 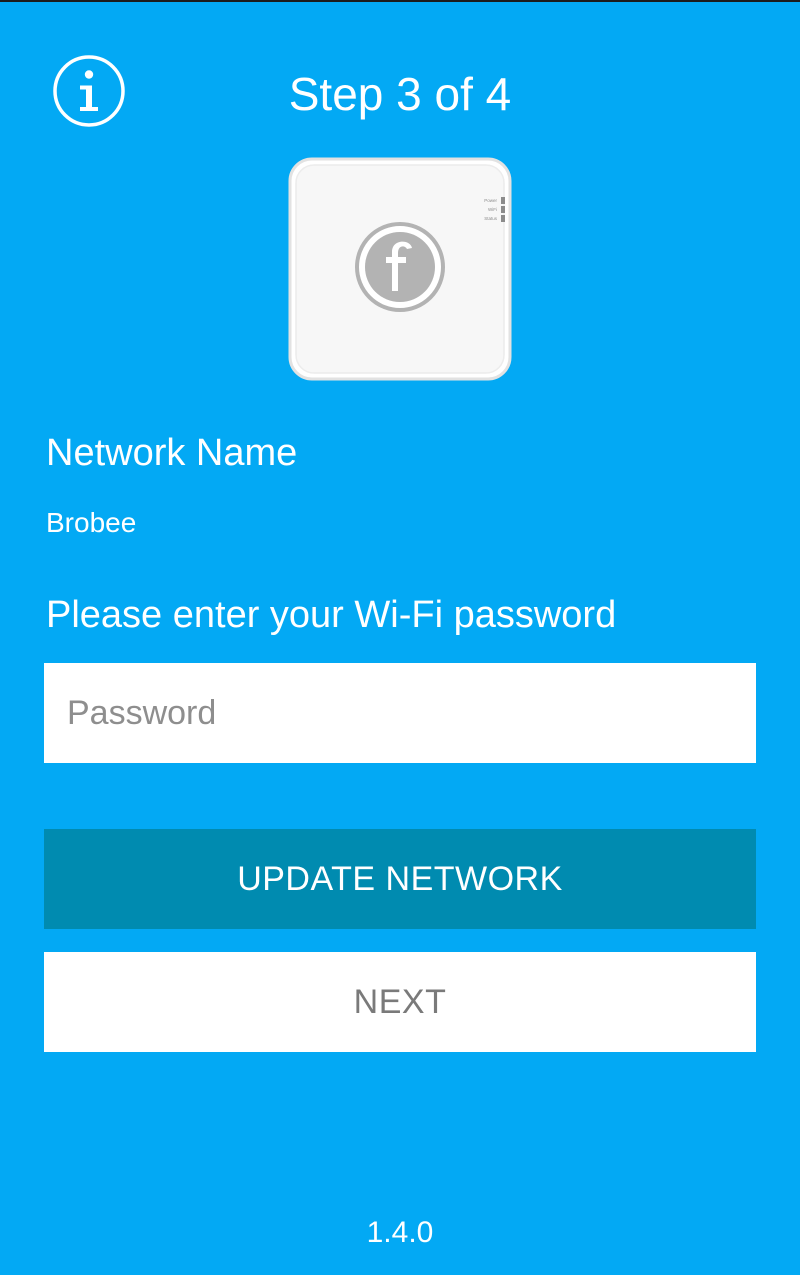 I want to click on network-name-value: Brobee, so click(x=91, y=522).